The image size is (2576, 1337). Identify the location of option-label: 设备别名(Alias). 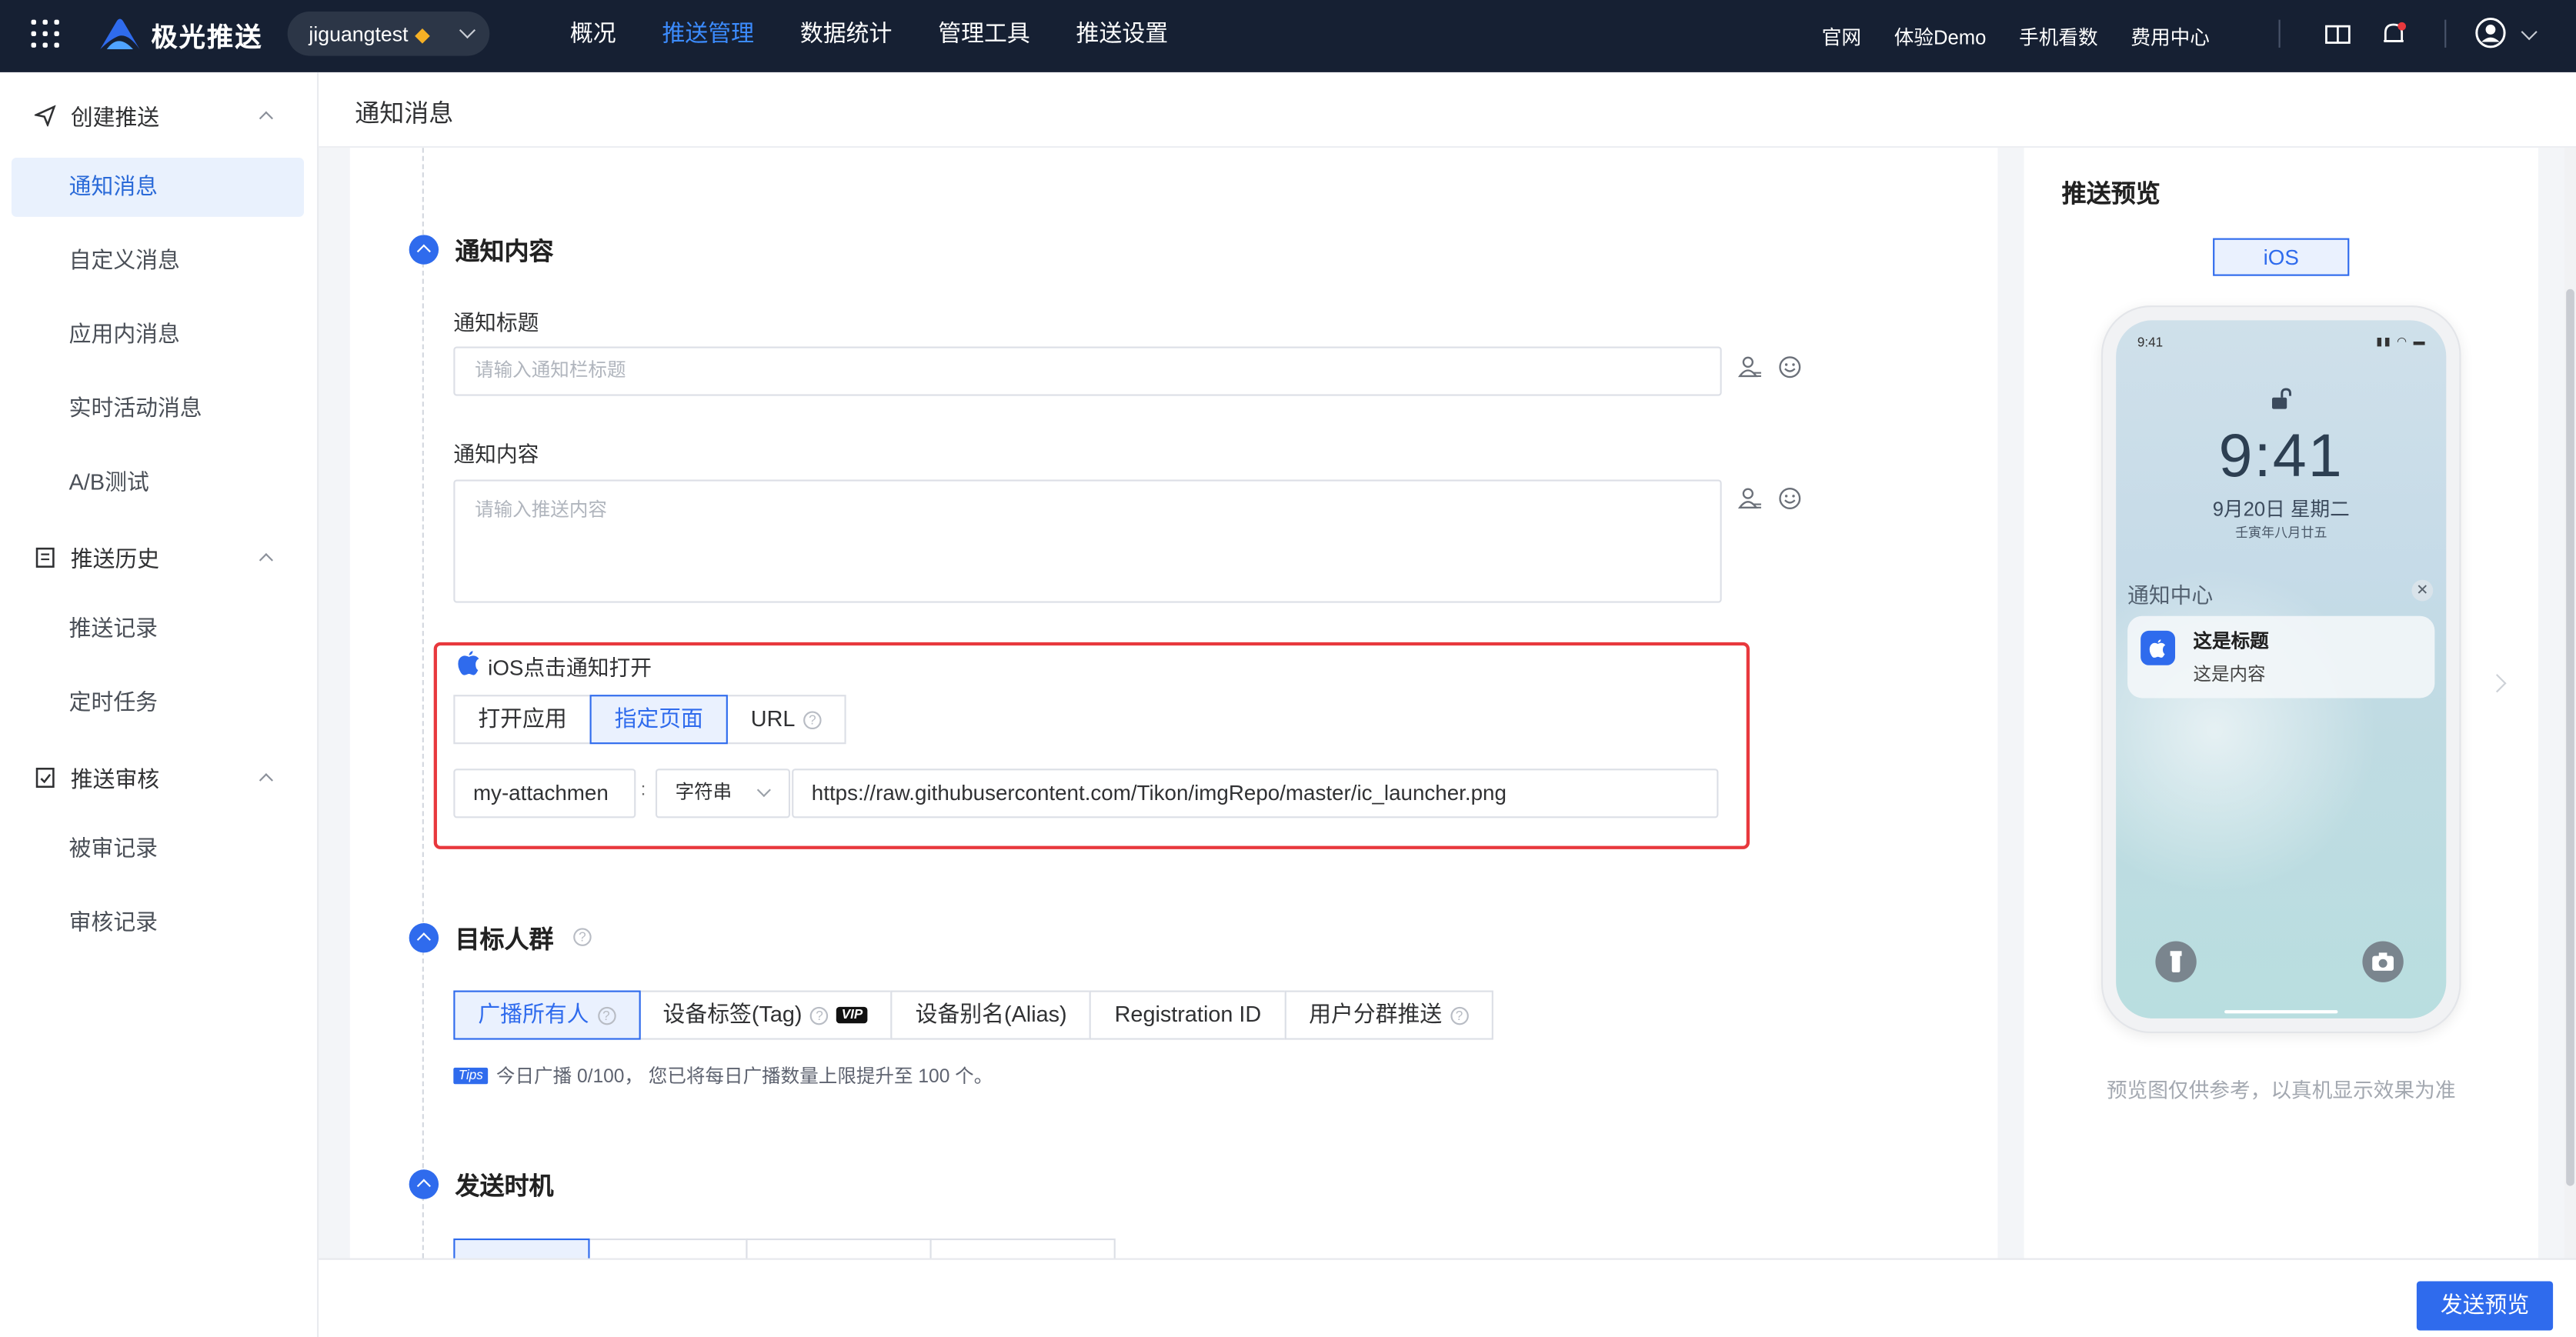
(991, 1014).